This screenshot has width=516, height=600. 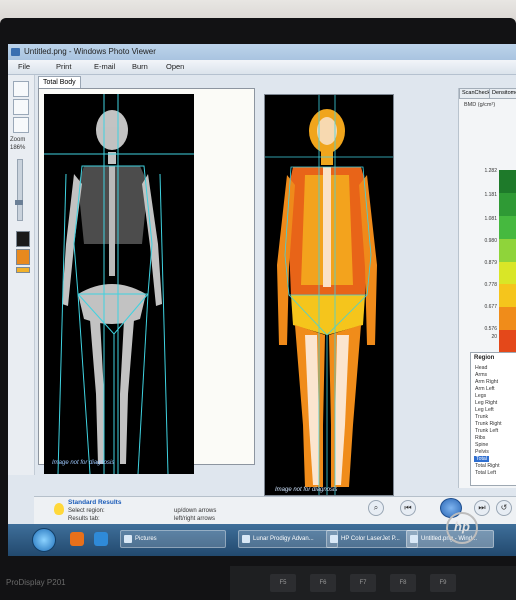 What do you see at coordinates (323, 583) in the screenshot?
I see `key: F6` at bounding box center [323, 583].